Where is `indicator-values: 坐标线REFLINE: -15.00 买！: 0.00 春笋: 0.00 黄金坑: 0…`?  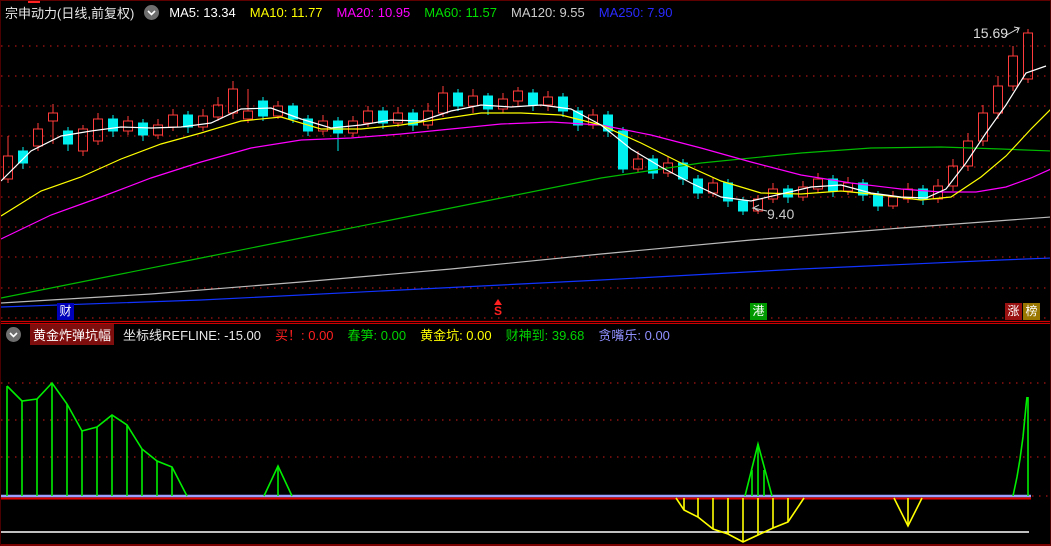
indicator-values: 坐标线REFLINE: -15.00 买！: 0.00 春笋: 0.00 黄金坑: 0… is located at coordinates (396, 334).